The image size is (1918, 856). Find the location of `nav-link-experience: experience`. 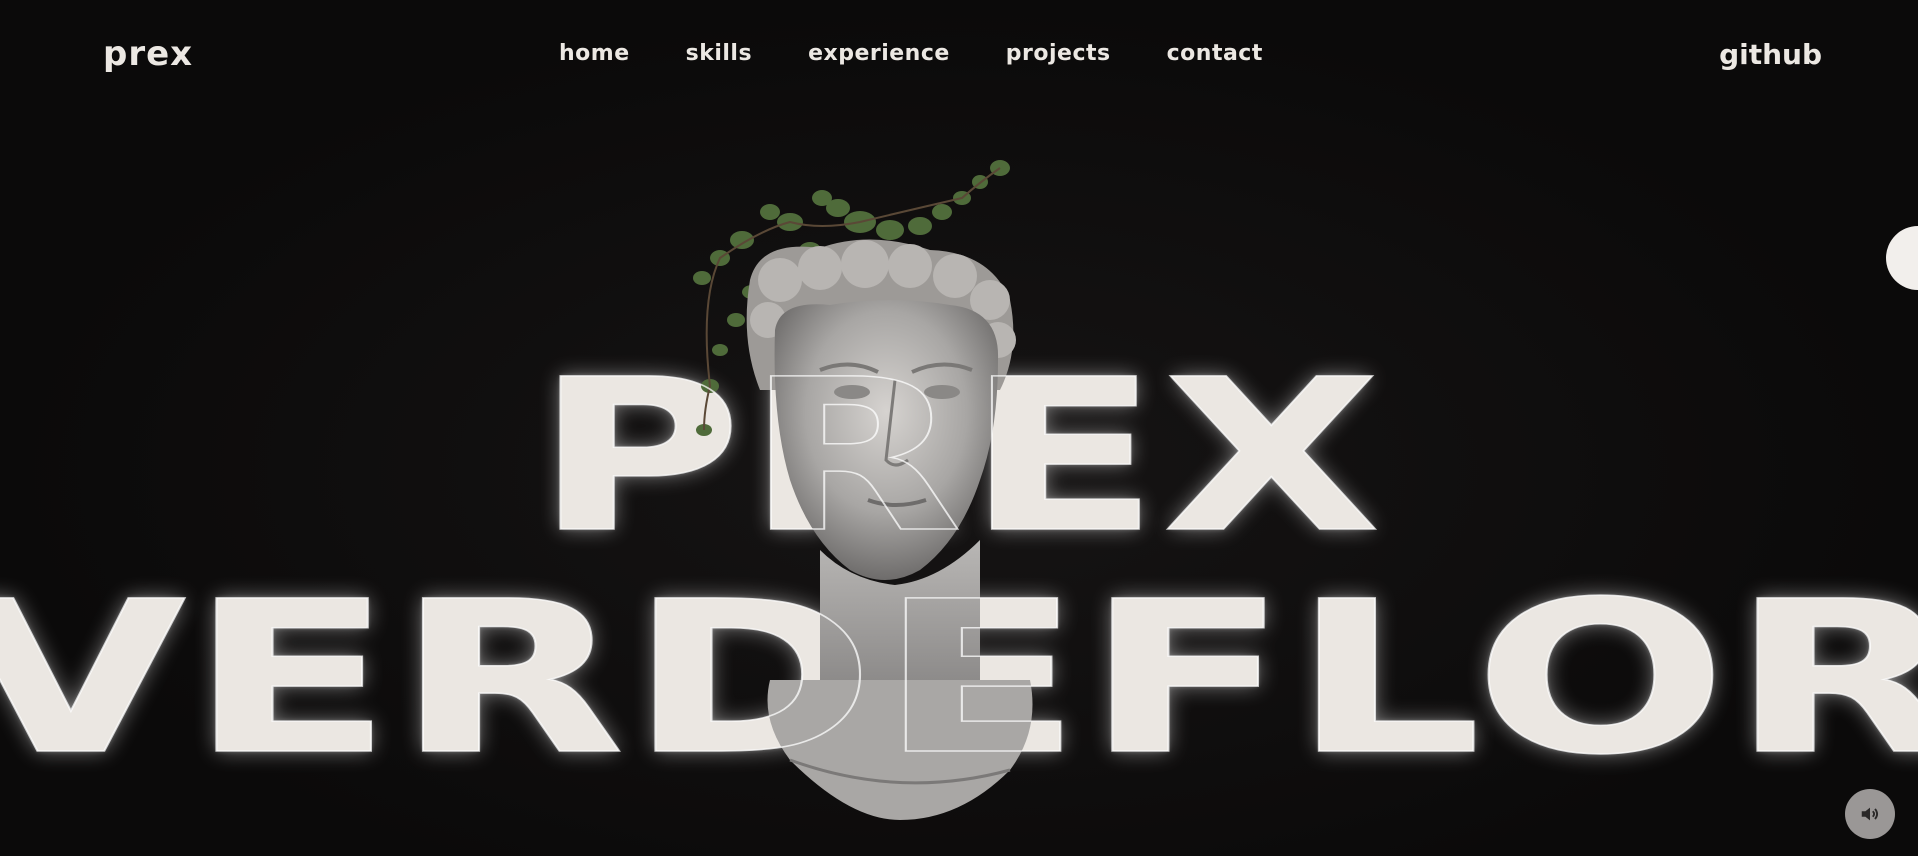

nav-link-experience: experience is located at coordinates (879, 53).